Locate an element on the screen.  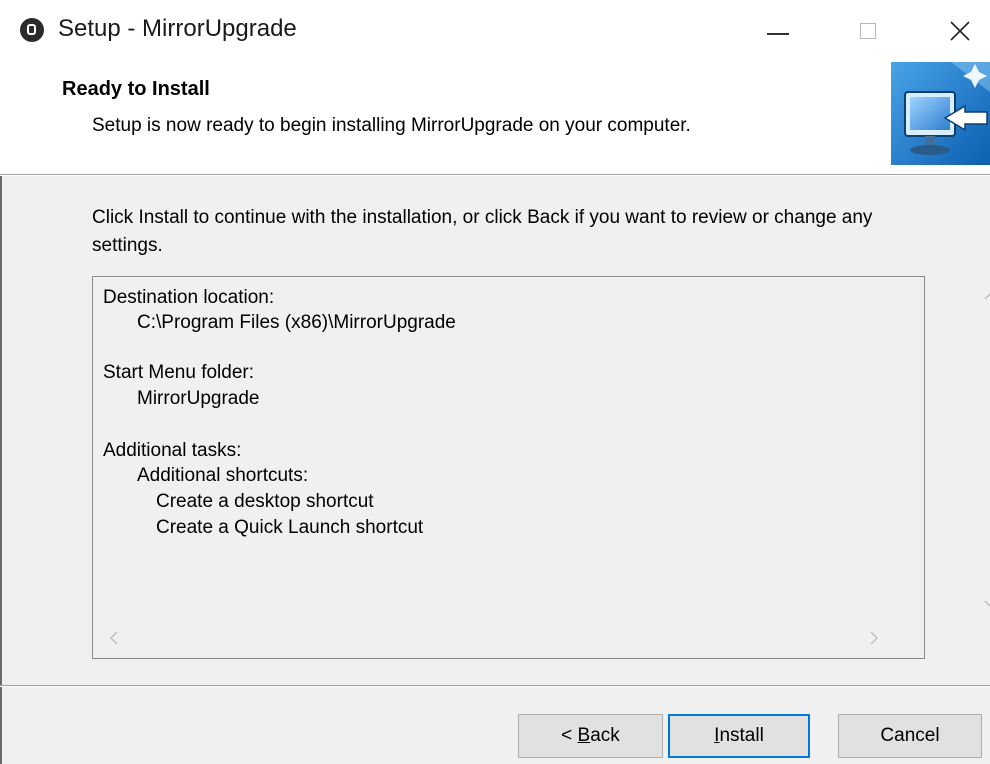
back-button: < Back is located at coordinates (590, 736).